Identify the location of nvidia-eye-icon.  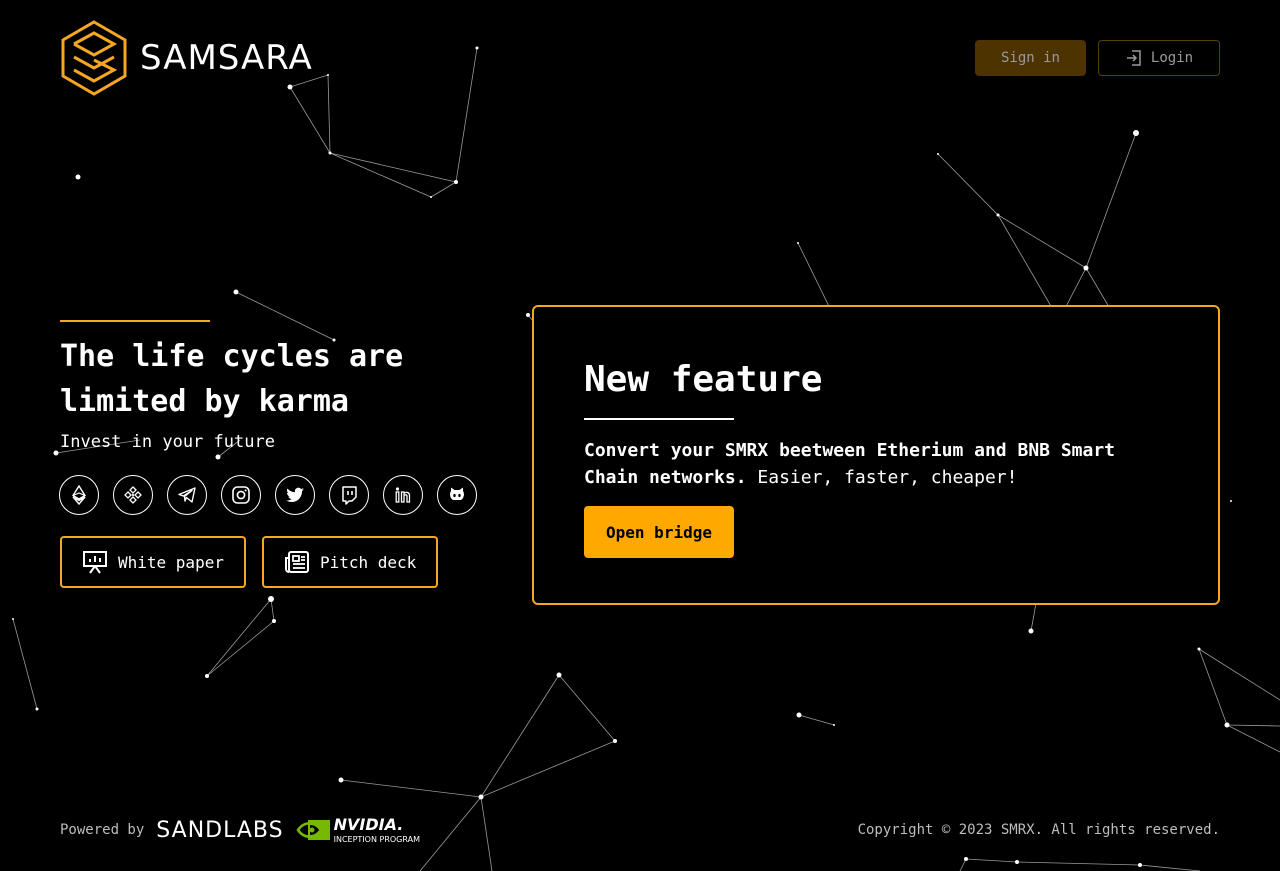
(313, 830).